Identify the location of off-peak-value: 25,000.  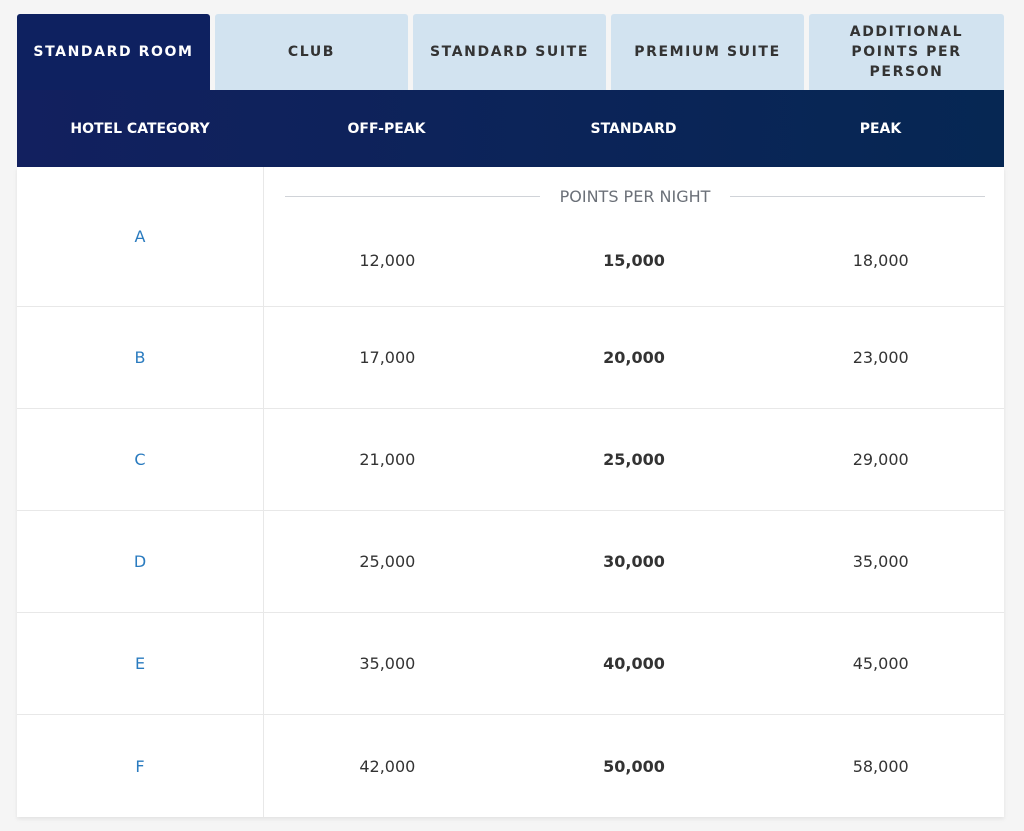
(387, 561).